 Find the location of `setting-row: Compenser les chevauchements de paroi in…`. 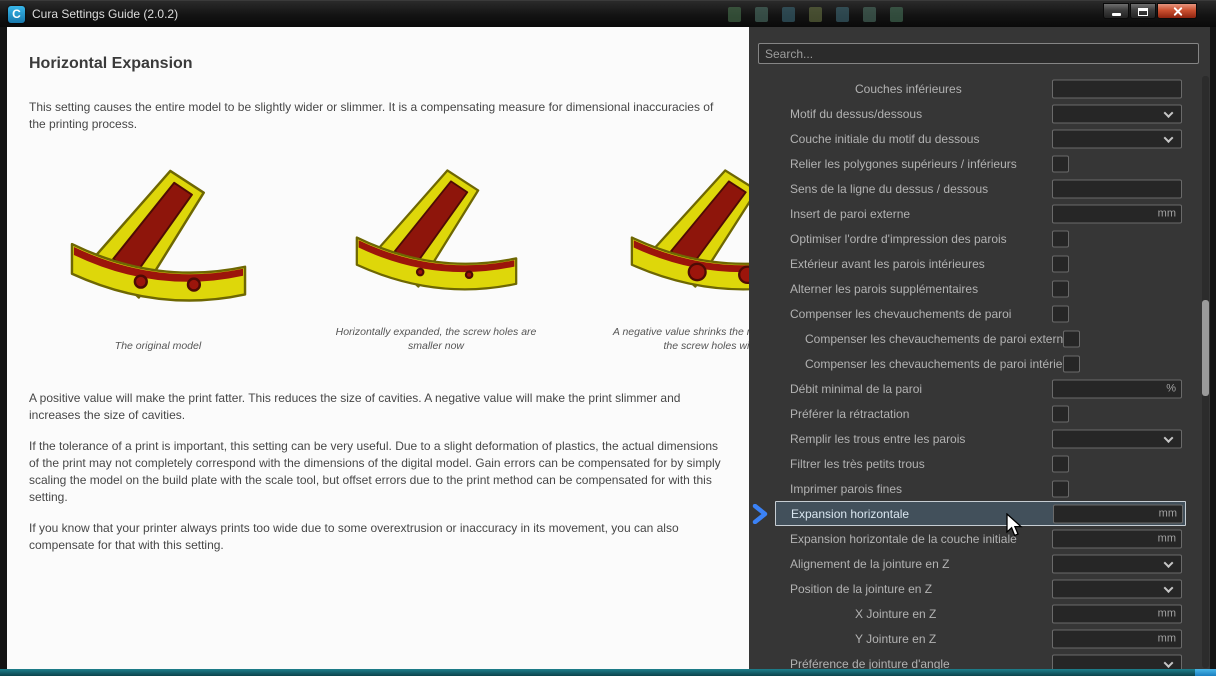

setting-row: Compenser les chevauchements de paroi in… is located at coordinates (980, 363).